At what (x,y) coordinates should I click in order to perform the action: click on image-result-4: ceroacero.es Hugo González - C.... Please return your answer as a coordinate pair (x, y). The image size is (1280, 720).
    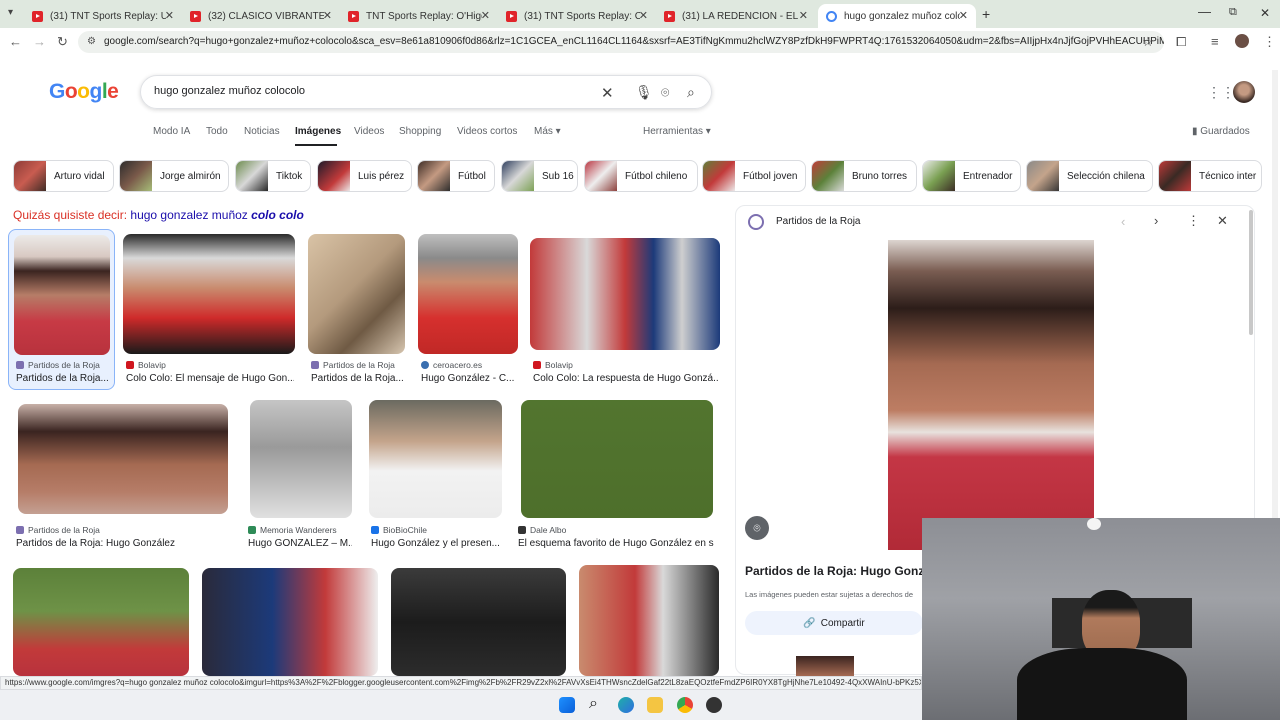
    Looking at the image, I should click on (468, 311).